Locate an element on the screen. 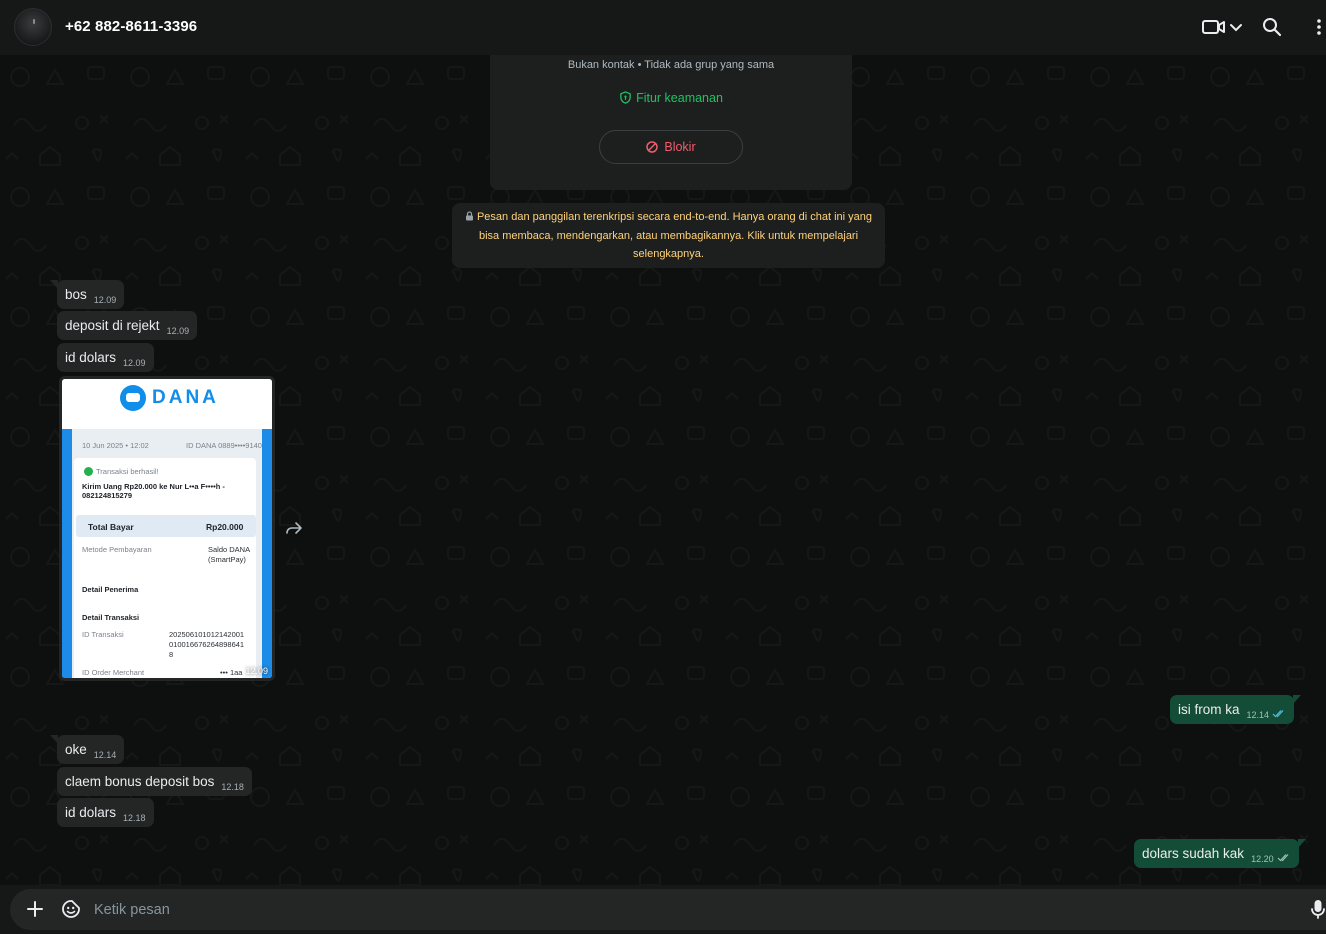 Image resolution: width=1326 pixels, height=934 pixels. shield-icon is located at coordinates (625, 97).